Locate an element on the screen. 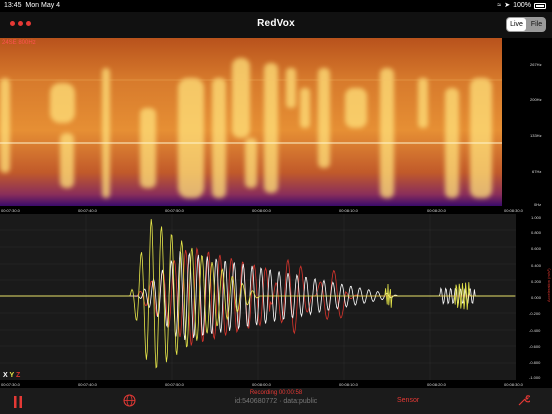 This screenshot has height=414, width=552. status-left: 13:45 Mon May 4 is located at coordinates (32, 6).